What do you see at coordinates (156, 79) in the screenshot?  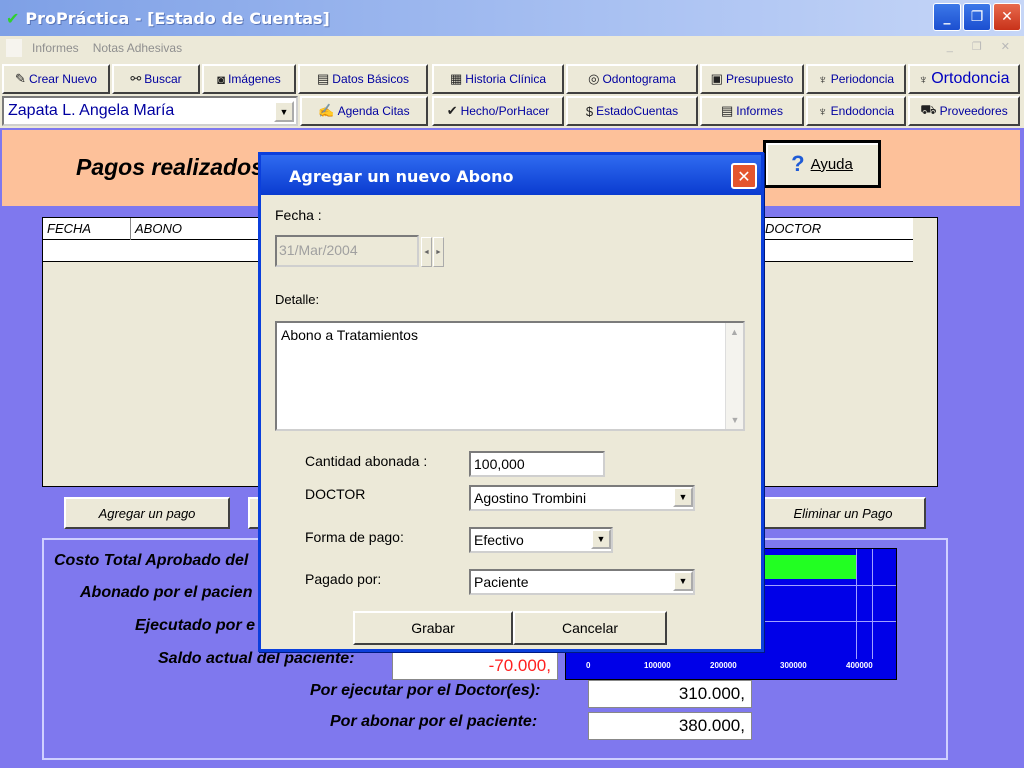 I see `buscar-button: ⚯ Buscar` at bounding box center [156, 79].